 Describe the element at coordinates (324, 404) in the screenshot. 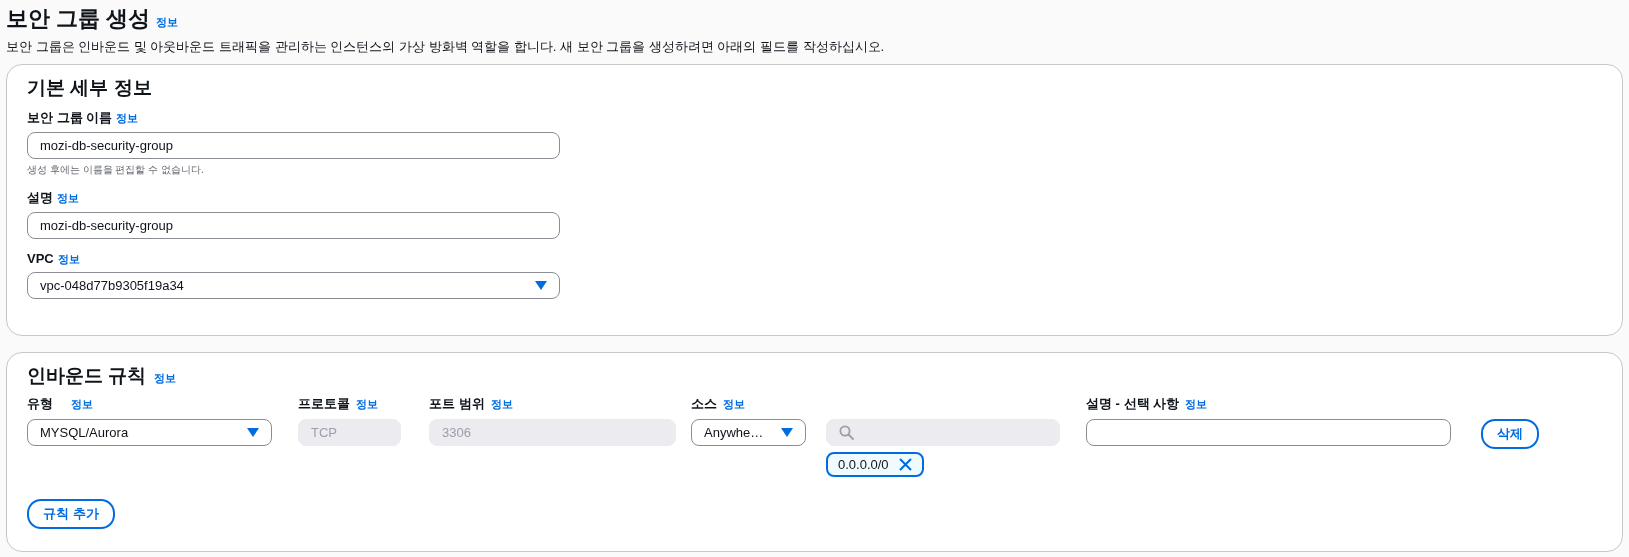

I see `column-header: 프로토콜` at that location.